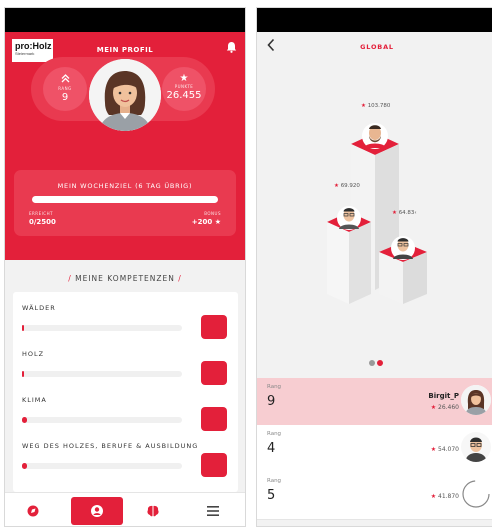 The height and width of the screenshot is (527, 492). Describe the element at coordinates (349, 218) in the screenshot. I see `podium-avatar-second` at that location.